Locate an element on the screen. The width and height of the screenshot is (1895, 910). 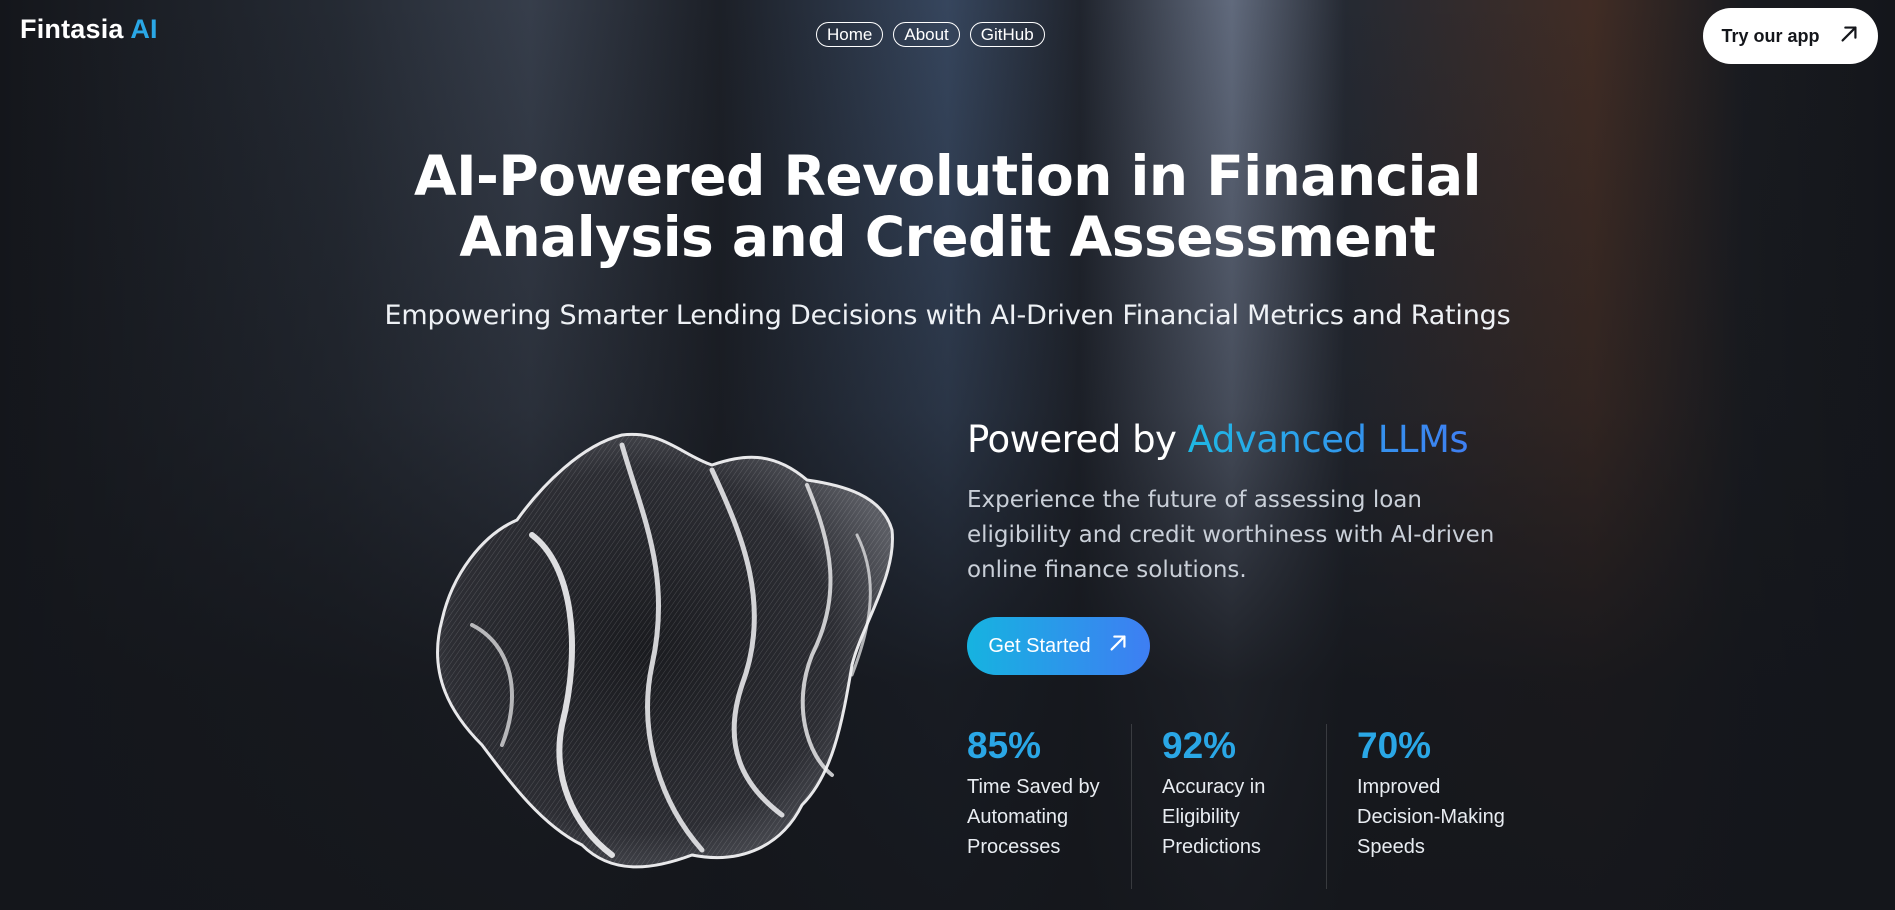
brand-name: Fintasia is located at coordinates (72, 29).